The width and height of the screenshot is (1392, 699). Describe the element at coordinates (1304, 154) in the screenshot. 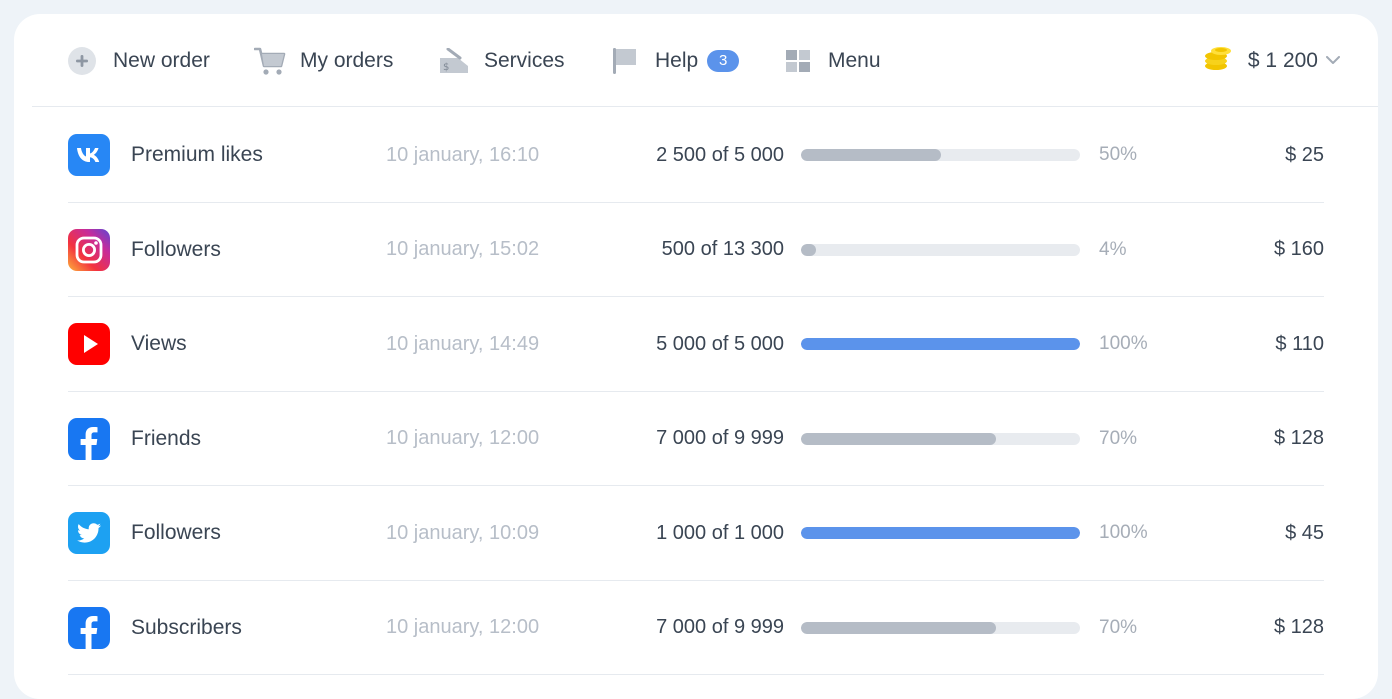

I see `order-price: $ 25` at that location.